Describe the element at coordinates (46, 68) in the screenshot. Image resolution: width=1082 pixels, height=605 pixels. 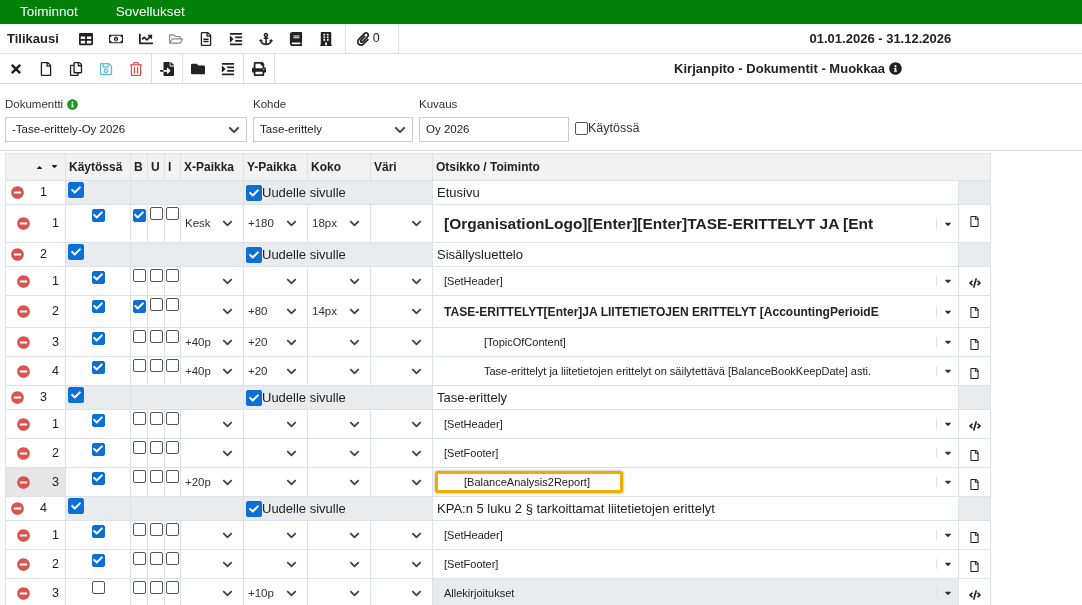
I see `new-document-icon` at that location.